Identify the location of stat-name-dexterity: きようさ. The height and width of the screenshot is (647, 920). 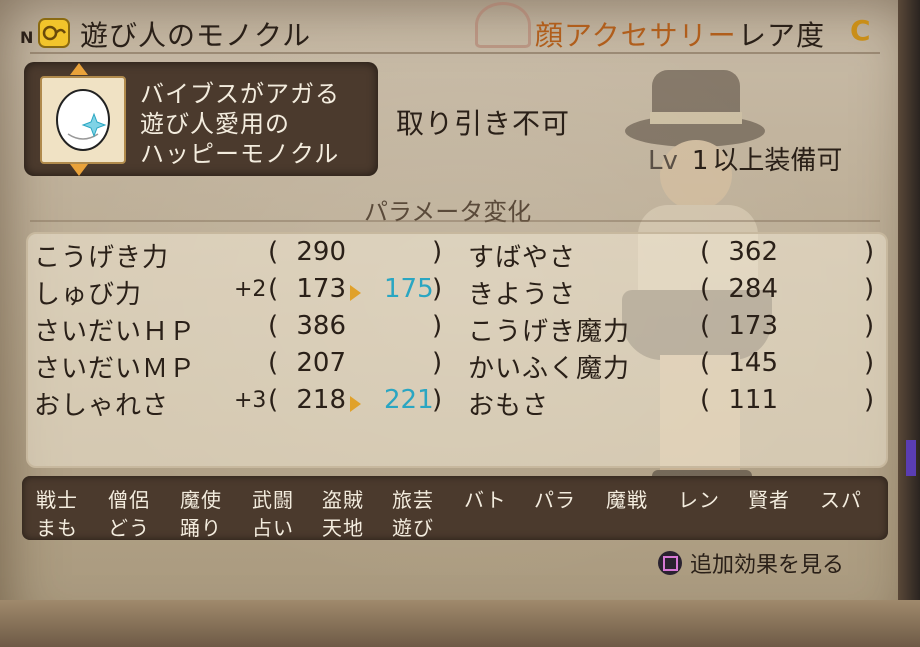
(522, 295).